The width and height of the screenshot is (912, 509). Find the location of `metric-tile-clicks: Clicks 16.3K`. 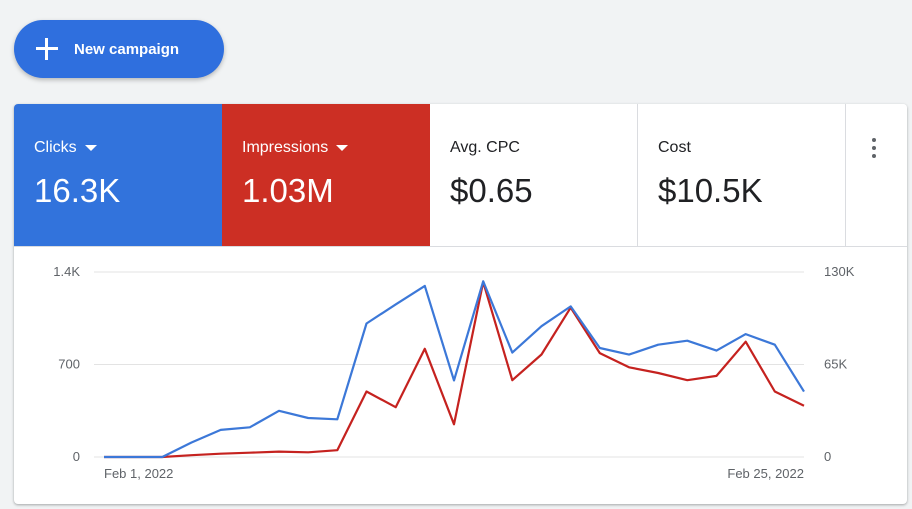

metric-tile-clicks: Clicks 16.3K is located at coordinates (118, 175).